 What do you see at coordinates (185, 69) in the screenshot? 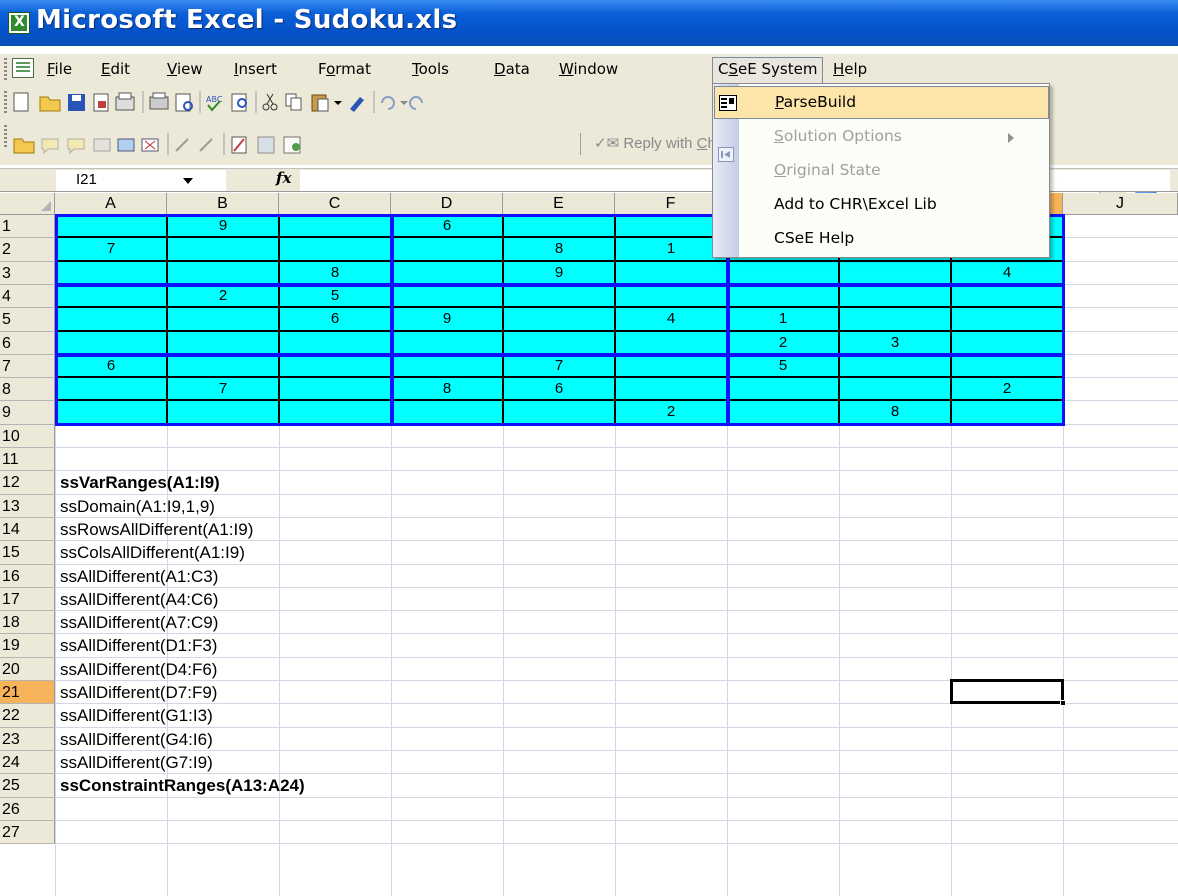
I see `menu-view: View` at bounding box center [185, 69].